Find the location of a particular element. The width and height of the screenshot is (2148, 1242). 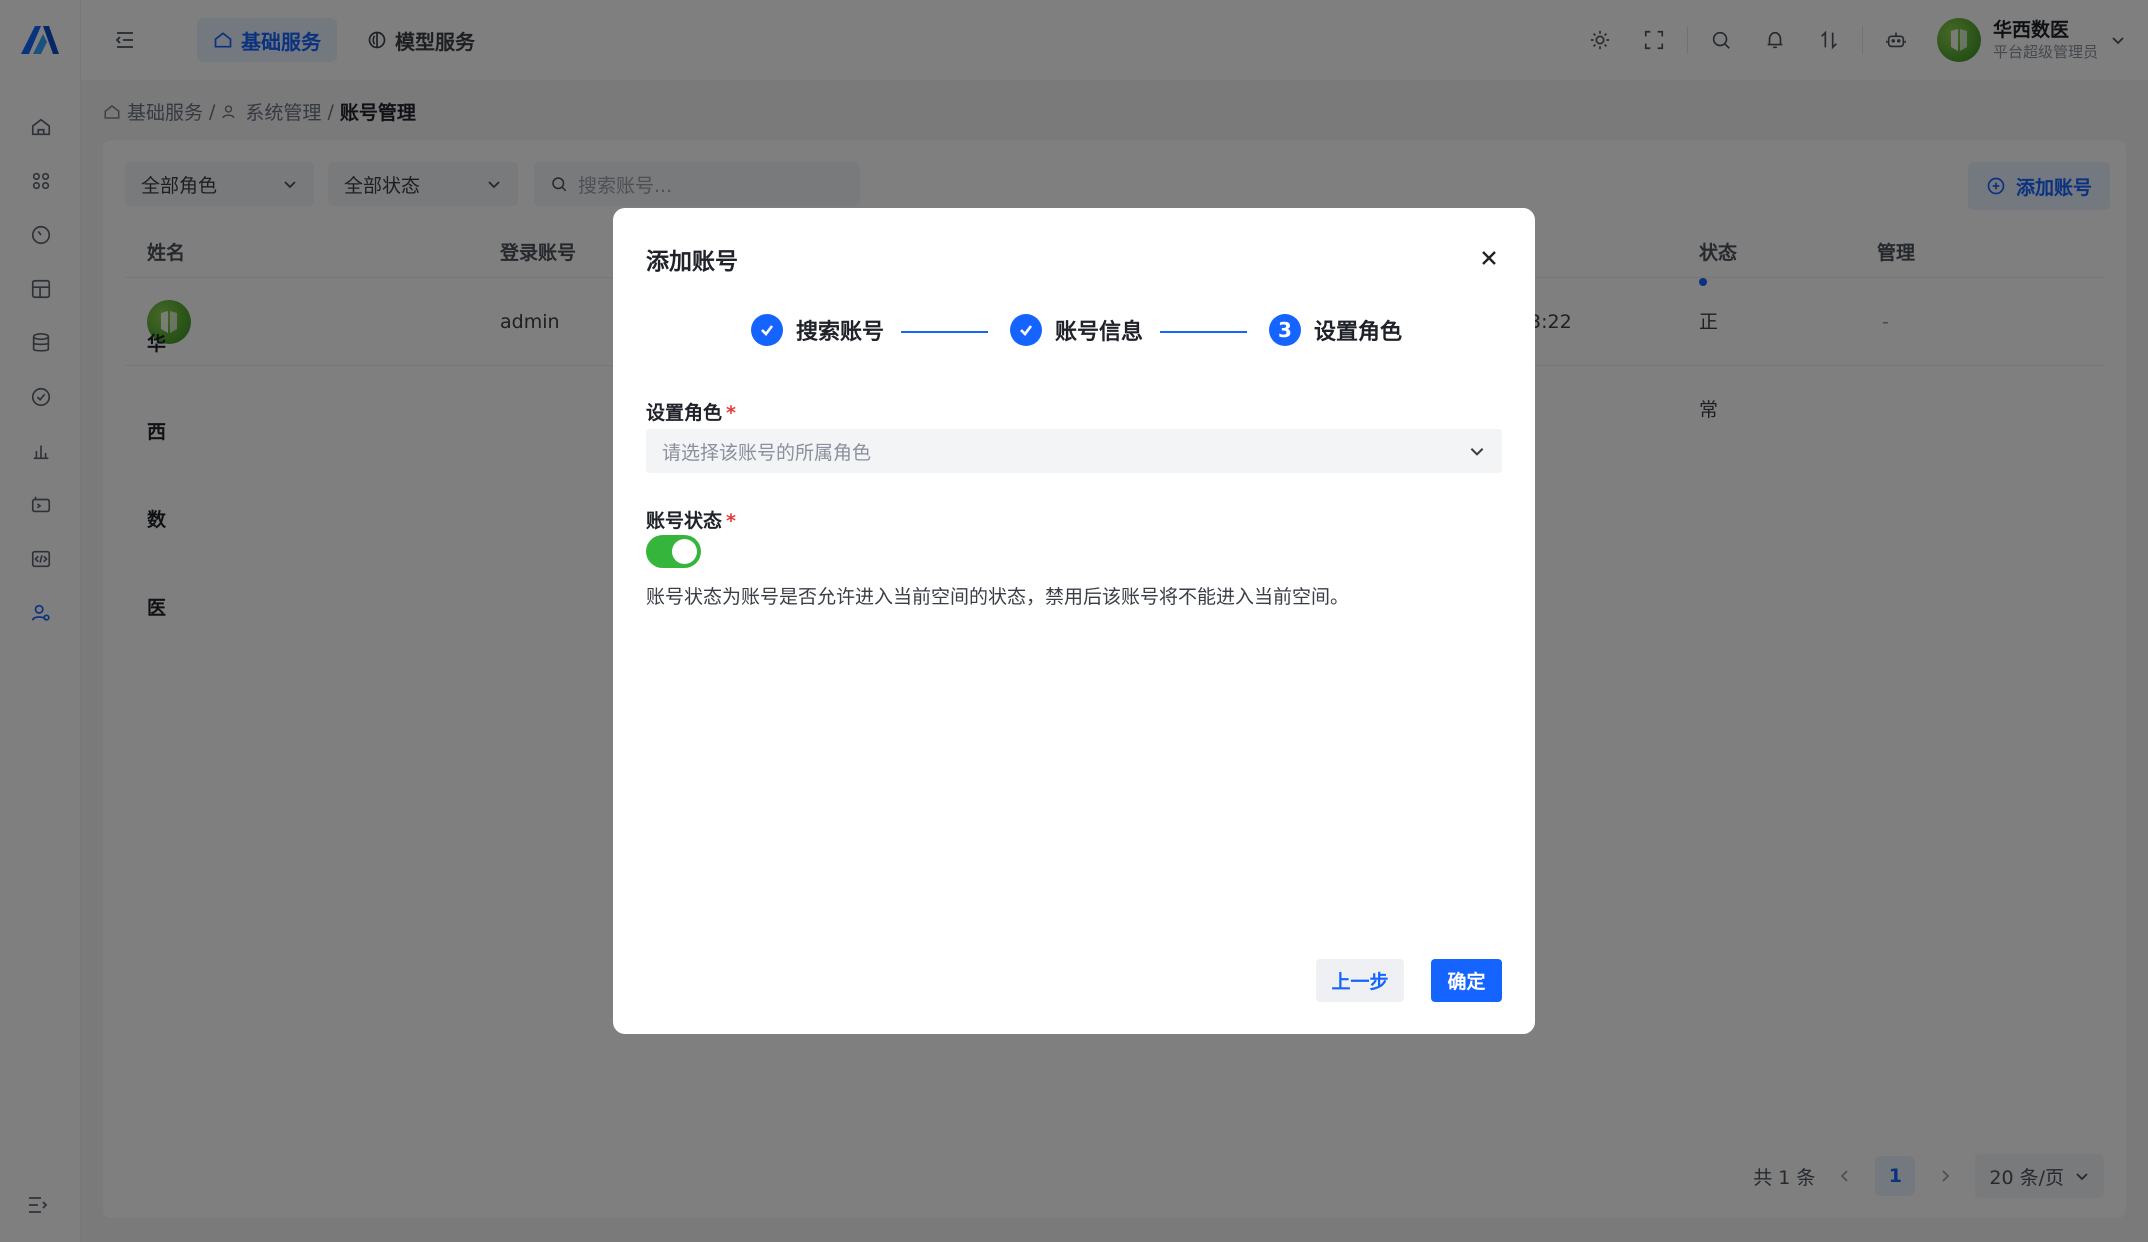

step-label: 设置角色 is located at coordinates (1358, 332).